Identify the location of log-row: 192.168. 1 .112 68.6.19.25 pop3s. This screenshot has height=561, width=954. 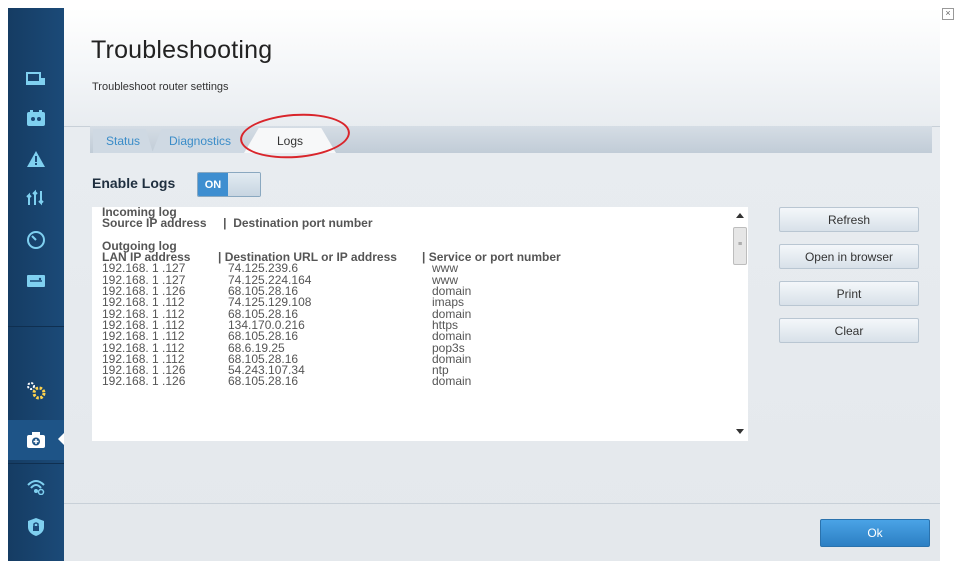
(412, 347).